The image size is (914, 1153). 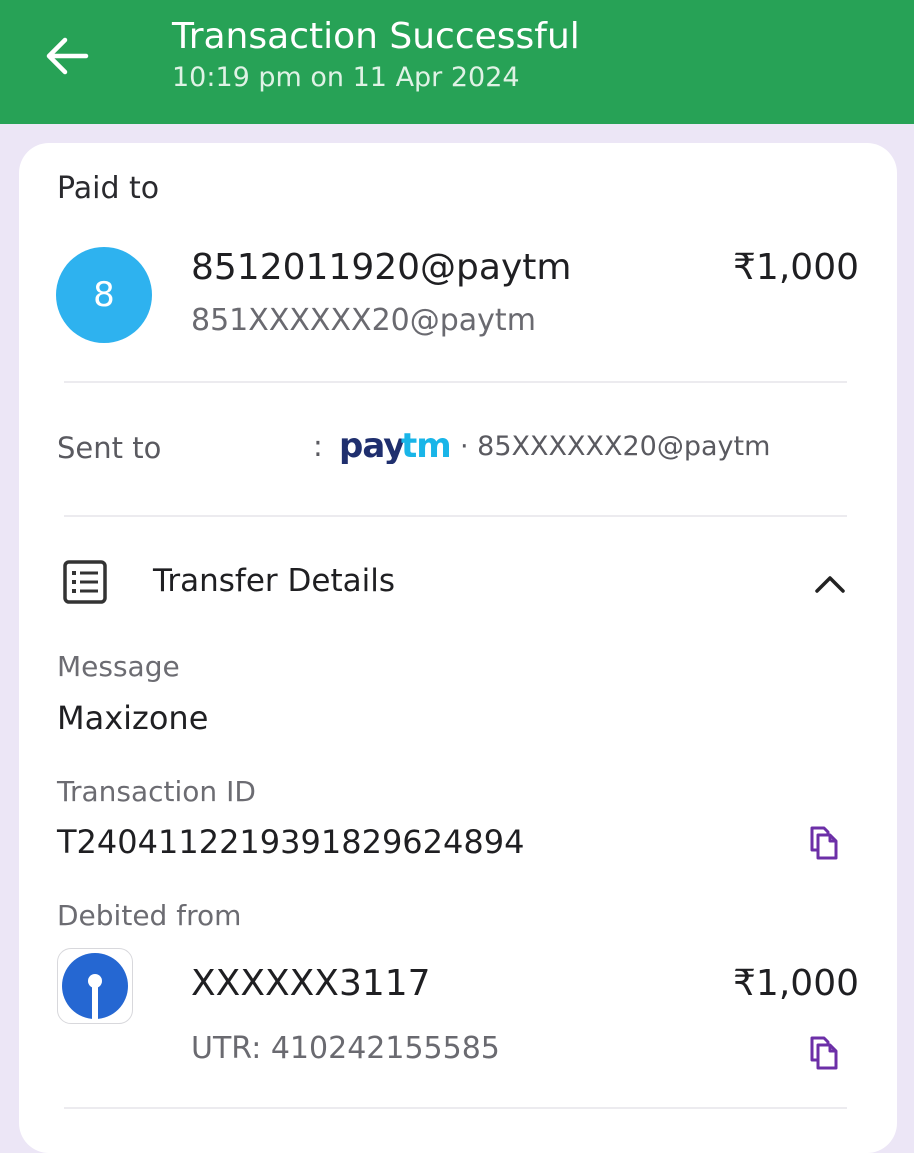 I want to click on avatar-initial: 8, so click(x=104, y=295).